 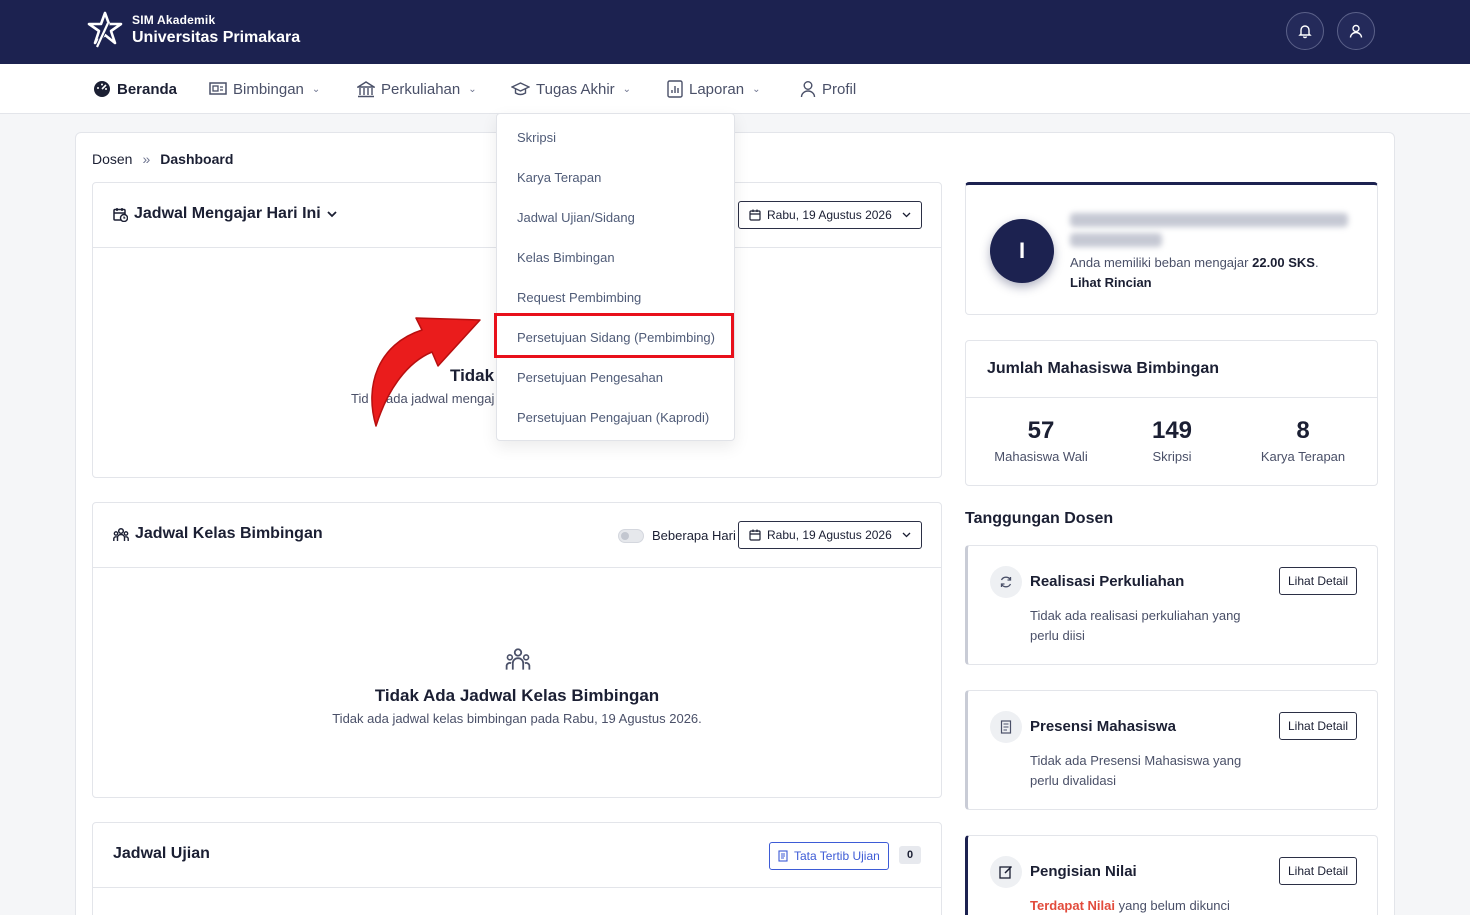 I want to click on stat-value: 149, so click(x=1172, y=430).